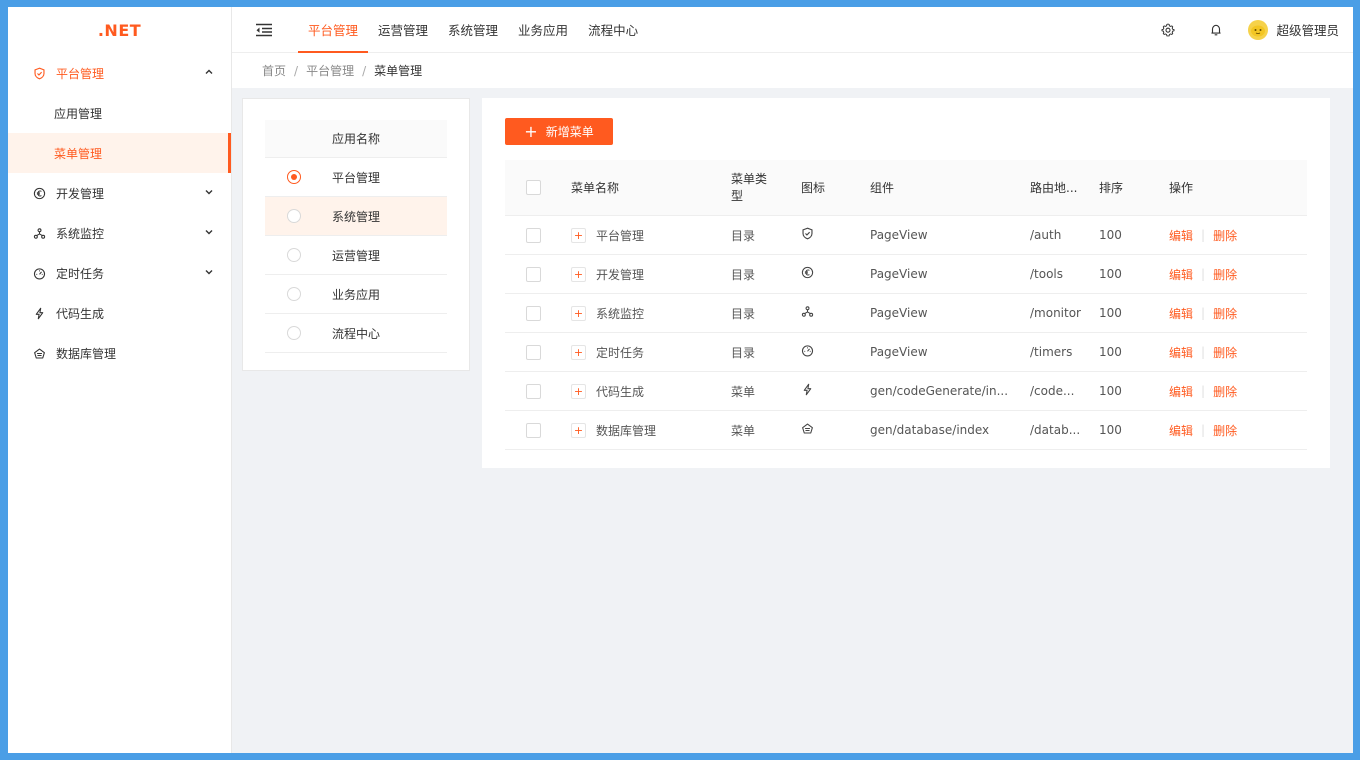 The height and width of the screenshot is (760, 1360). I want to click on app-row-business: 业务应用, so click(356, 294).